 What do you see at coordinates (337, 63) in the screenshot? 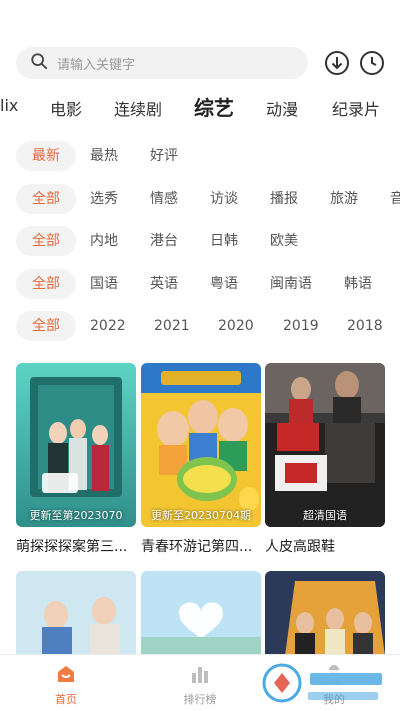
I see `download-icon` at bounding box center [337, 63].